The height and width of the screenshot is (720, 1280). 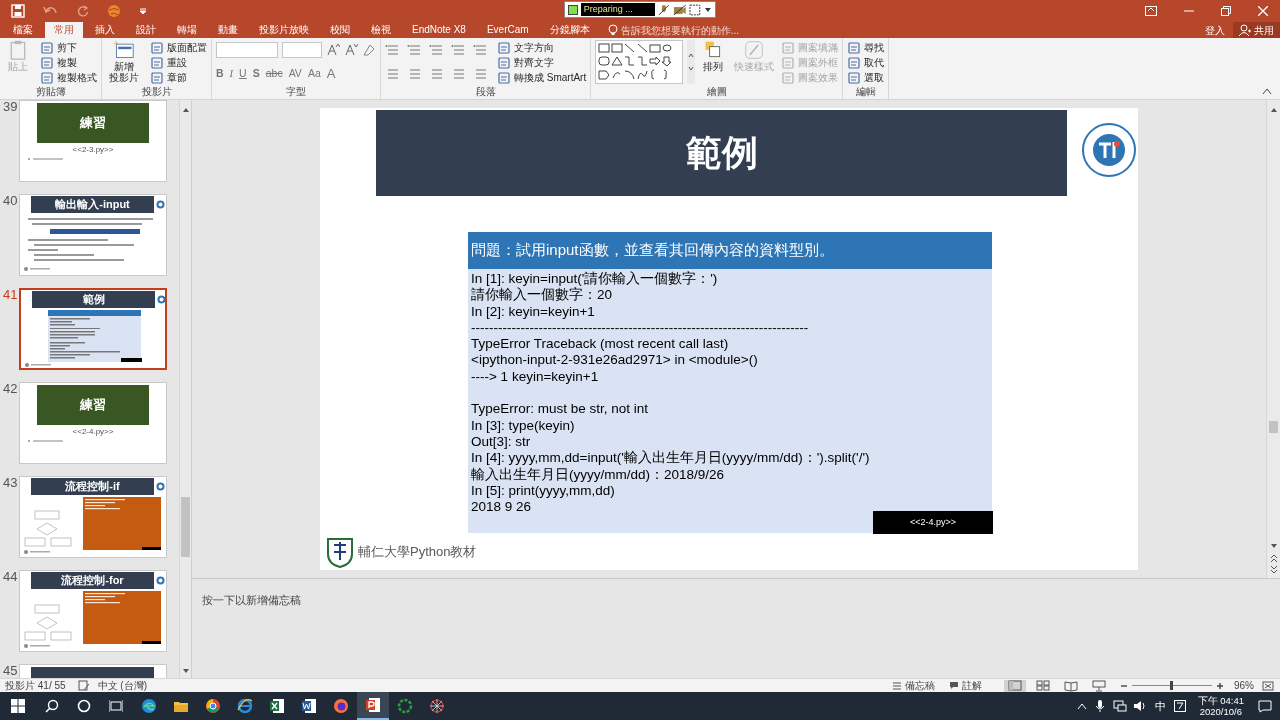 What do you see at coordinates (178, 77) in the screenshot?
I see `ribbon-button: 章節` at bounding box center [178, 77].